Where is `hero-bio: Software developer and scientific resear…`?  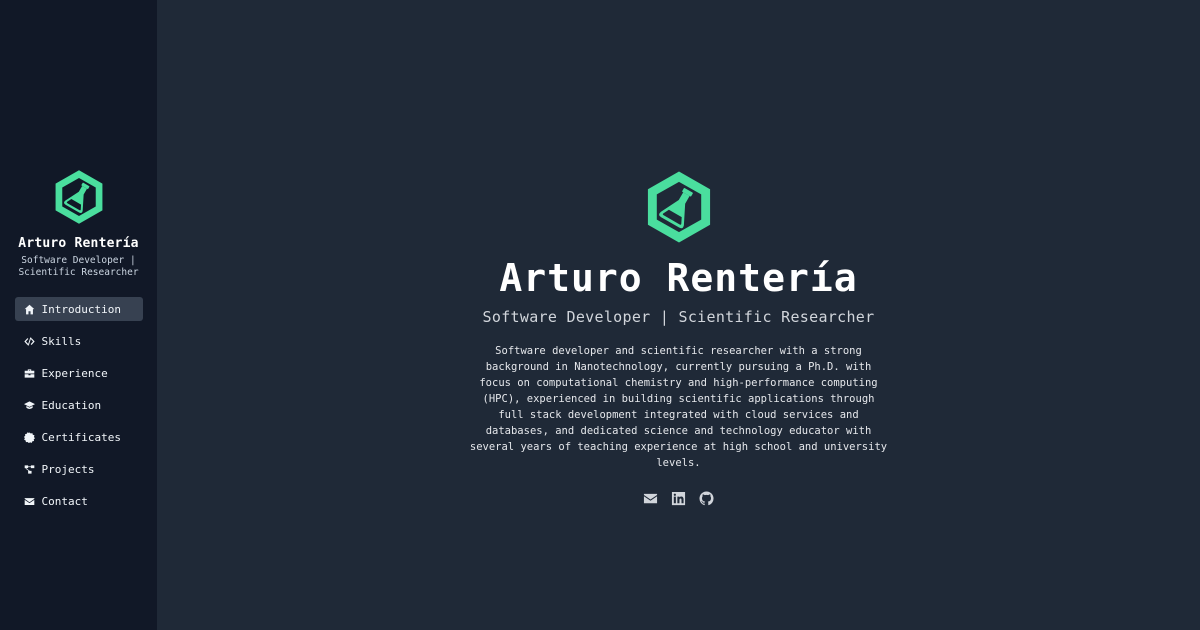
hero-bio: Software developer and scientific resear… is located at coordinates (678, 407).